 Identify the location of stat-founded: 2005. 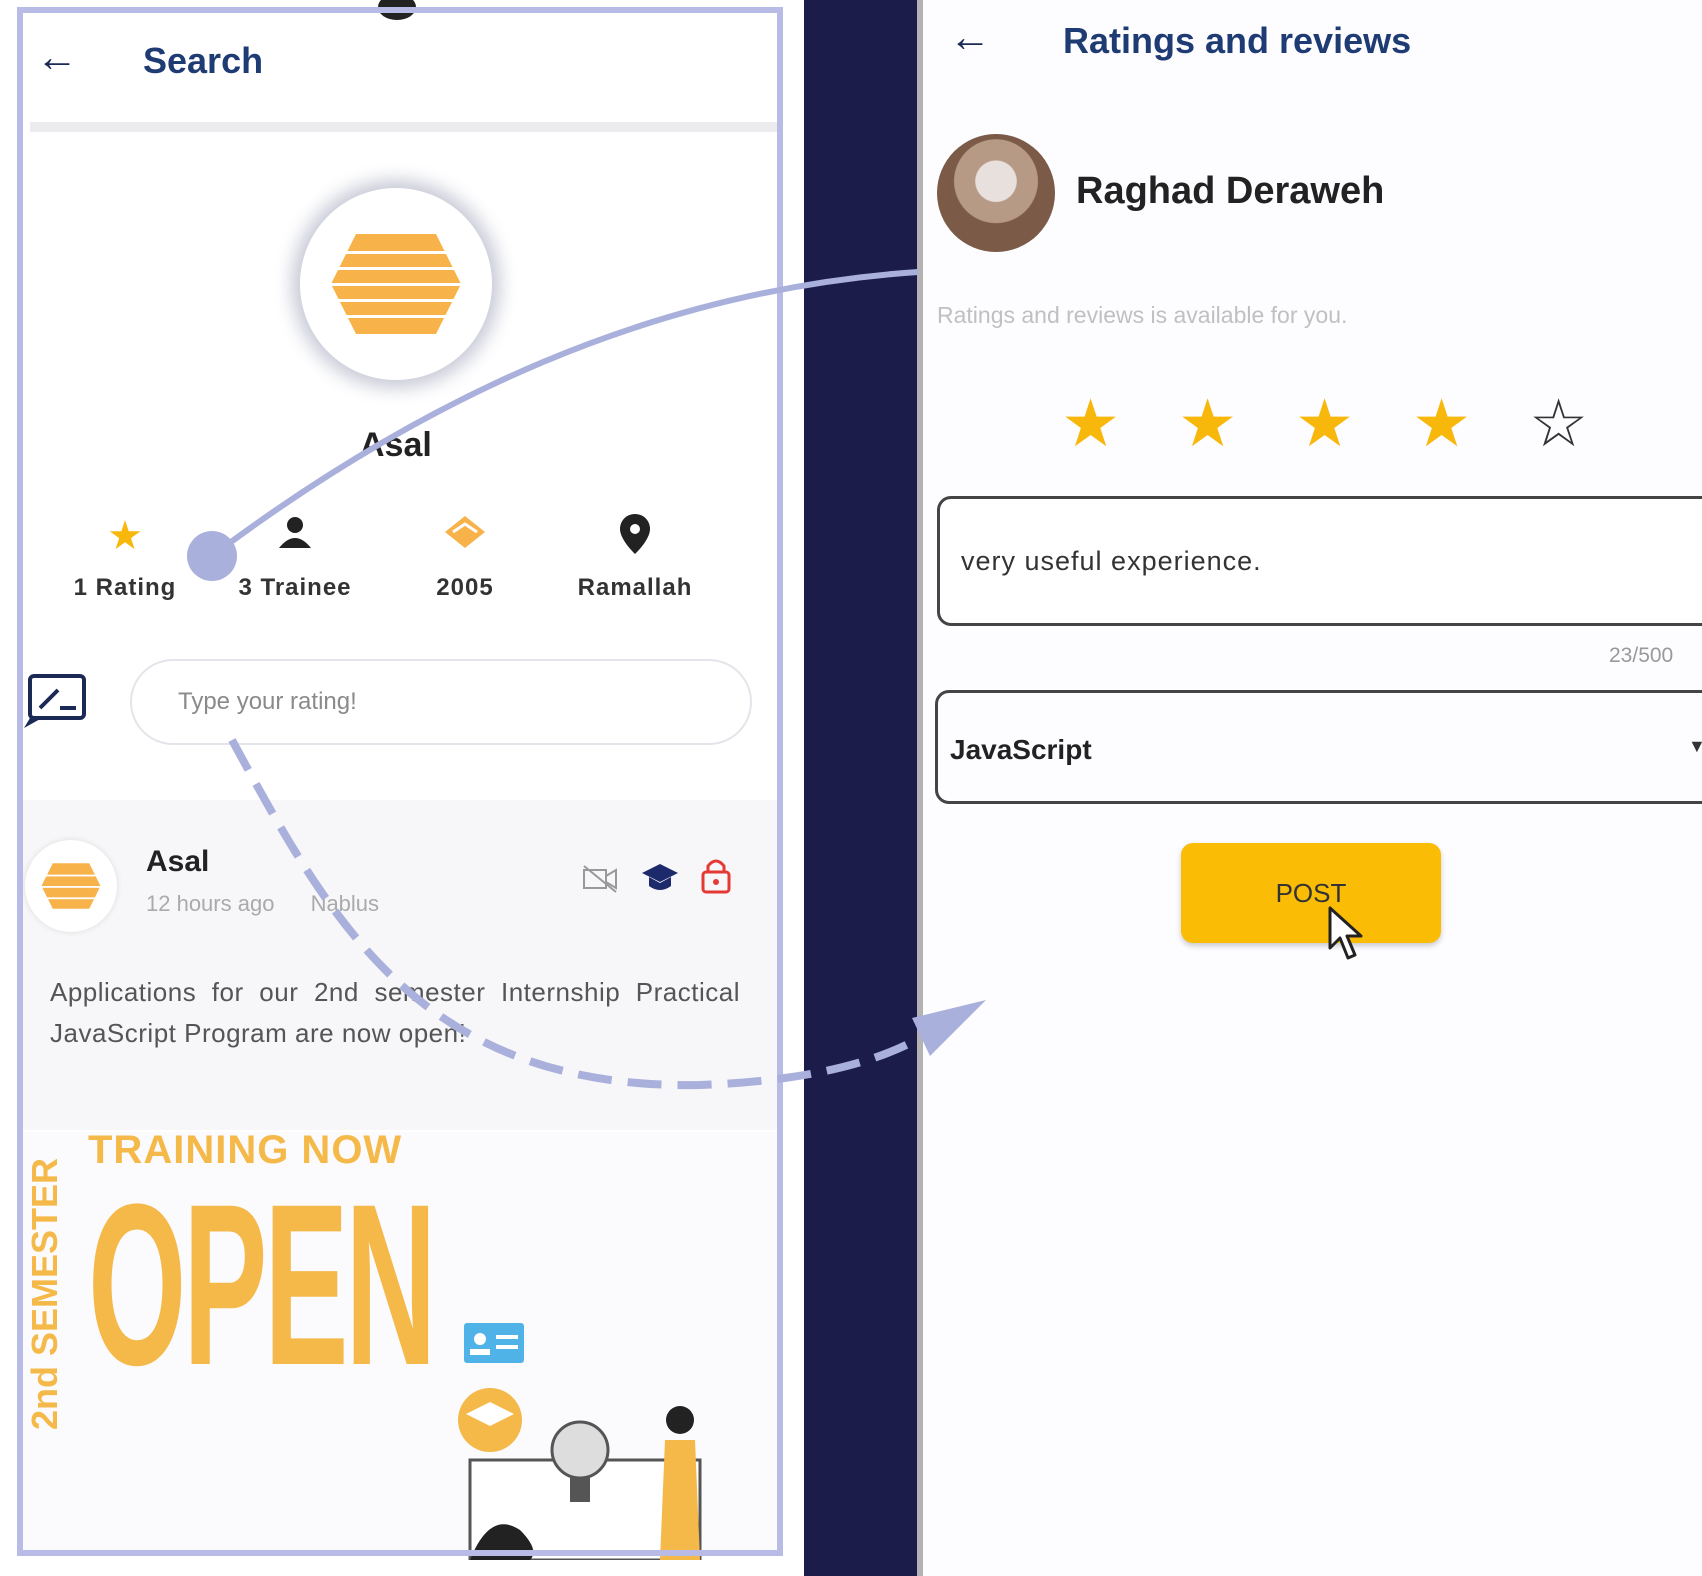
(465, 558).